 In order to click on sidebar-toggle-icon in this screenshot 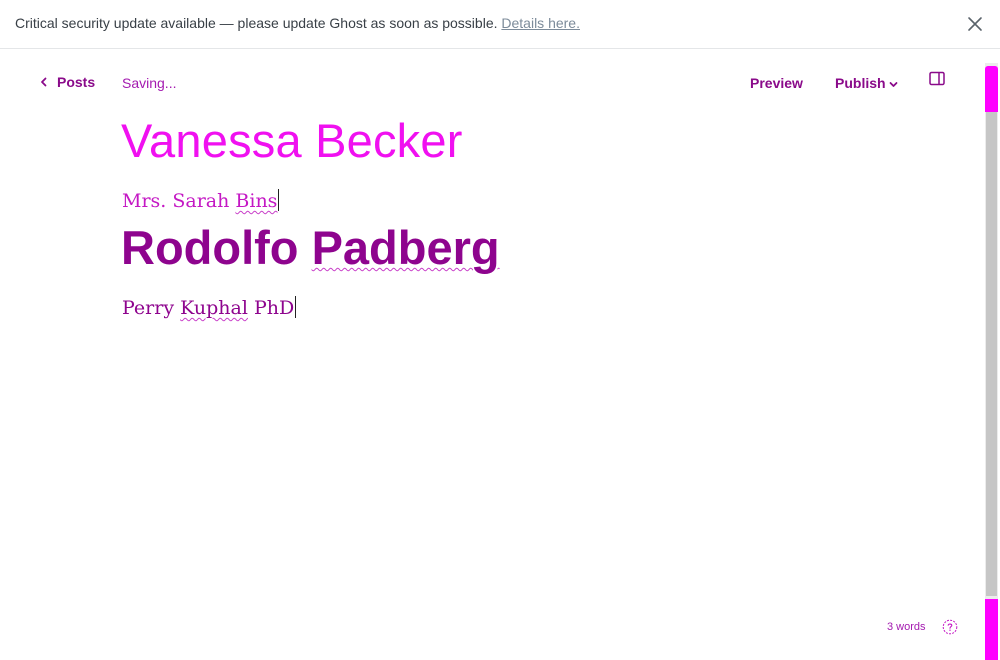, I will do `click(937, 79)`.